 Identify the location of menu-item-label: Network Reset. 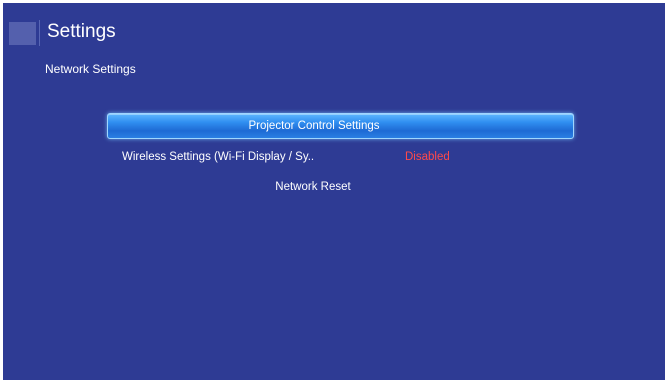
(313, 187).